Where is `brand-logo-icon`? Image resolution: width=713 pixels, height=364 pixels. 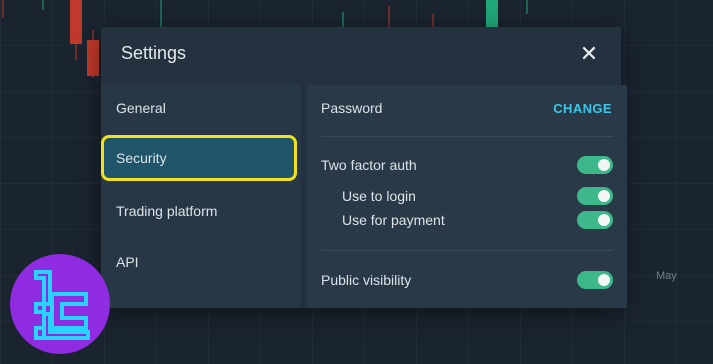
brand-logo-icon is located at coordinates (60, 304).